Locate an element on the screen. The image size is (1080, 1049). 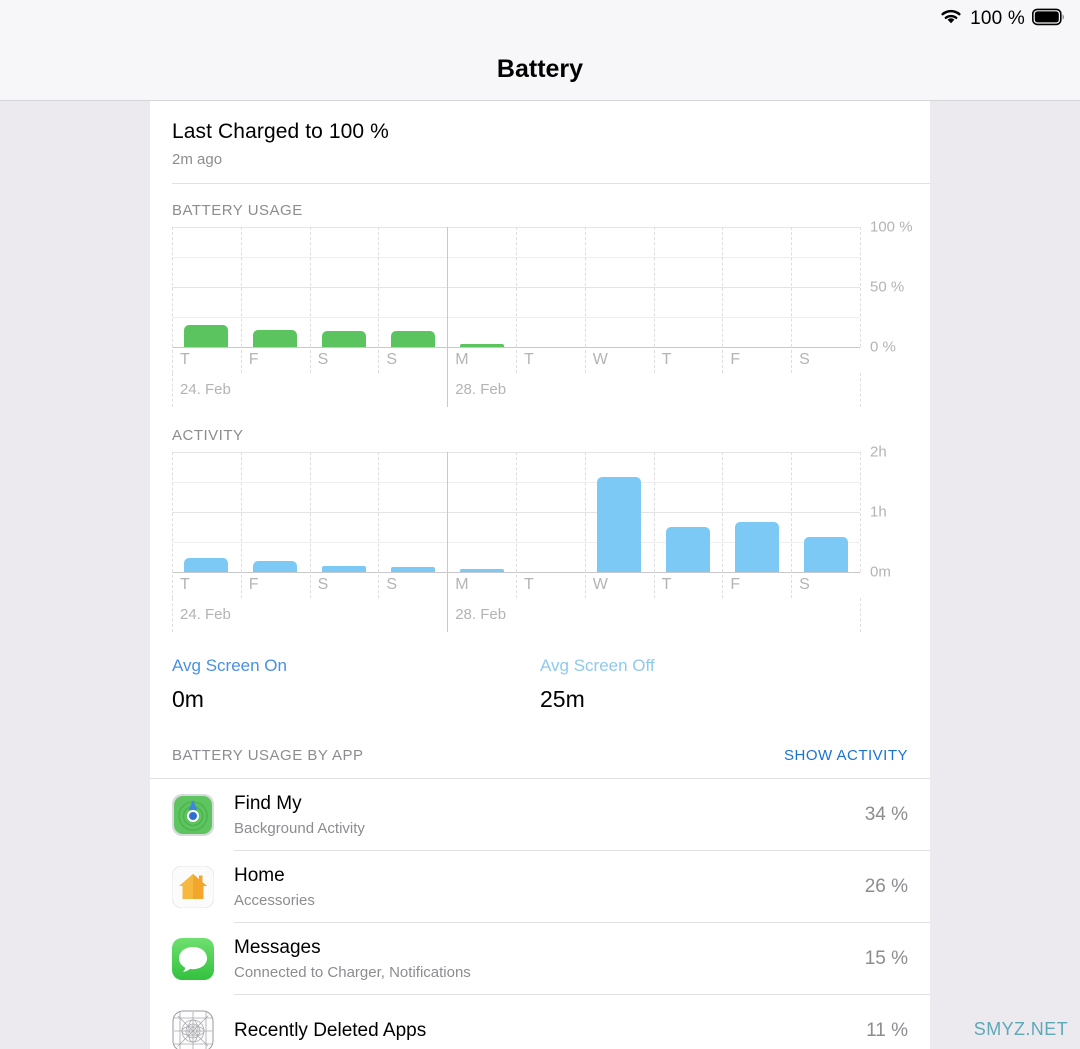
app-row: Find My Background Activity 34 % is located at coordinates (540, 814).